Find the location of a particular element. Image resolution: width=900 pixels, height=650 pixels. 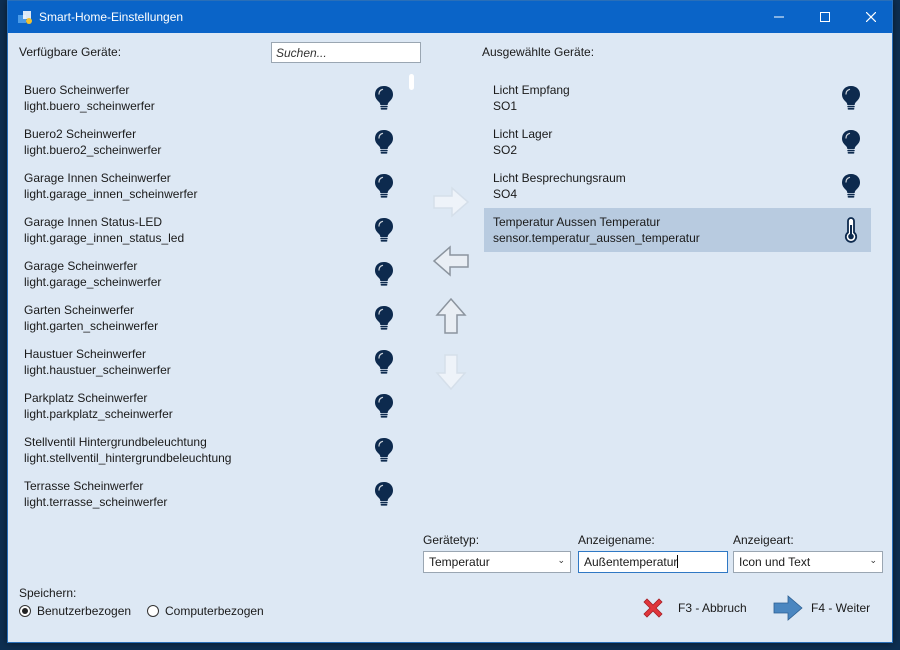

device-name: Licht Lager is located at coordinates (523, 134).